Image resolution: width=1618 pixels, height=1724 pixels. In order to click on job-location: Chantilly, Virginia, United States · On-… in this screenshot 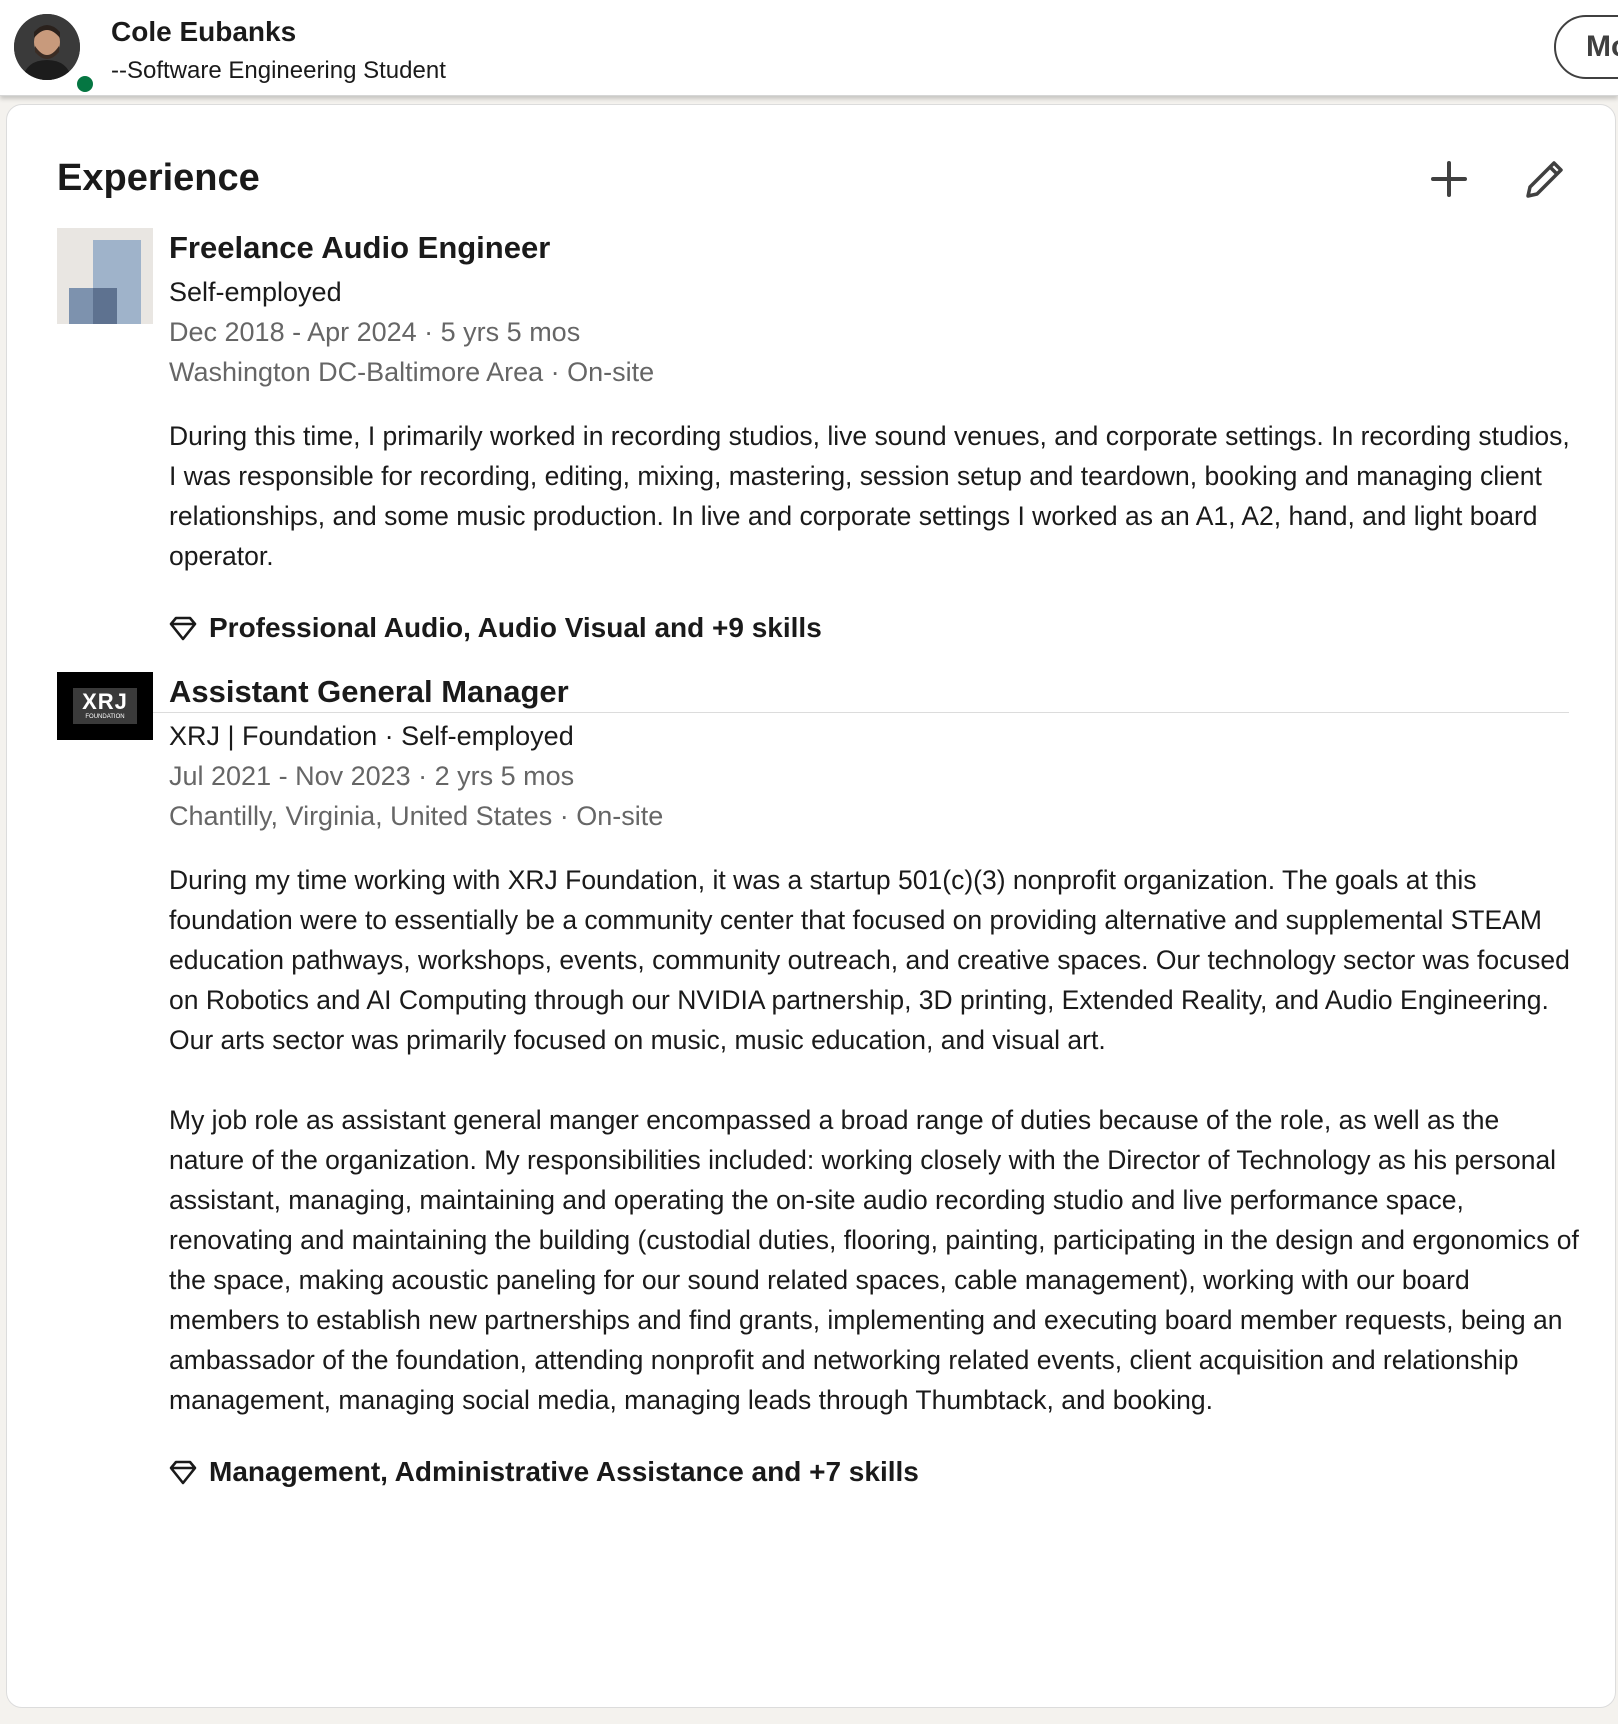, I will do `click(416, 816)`.